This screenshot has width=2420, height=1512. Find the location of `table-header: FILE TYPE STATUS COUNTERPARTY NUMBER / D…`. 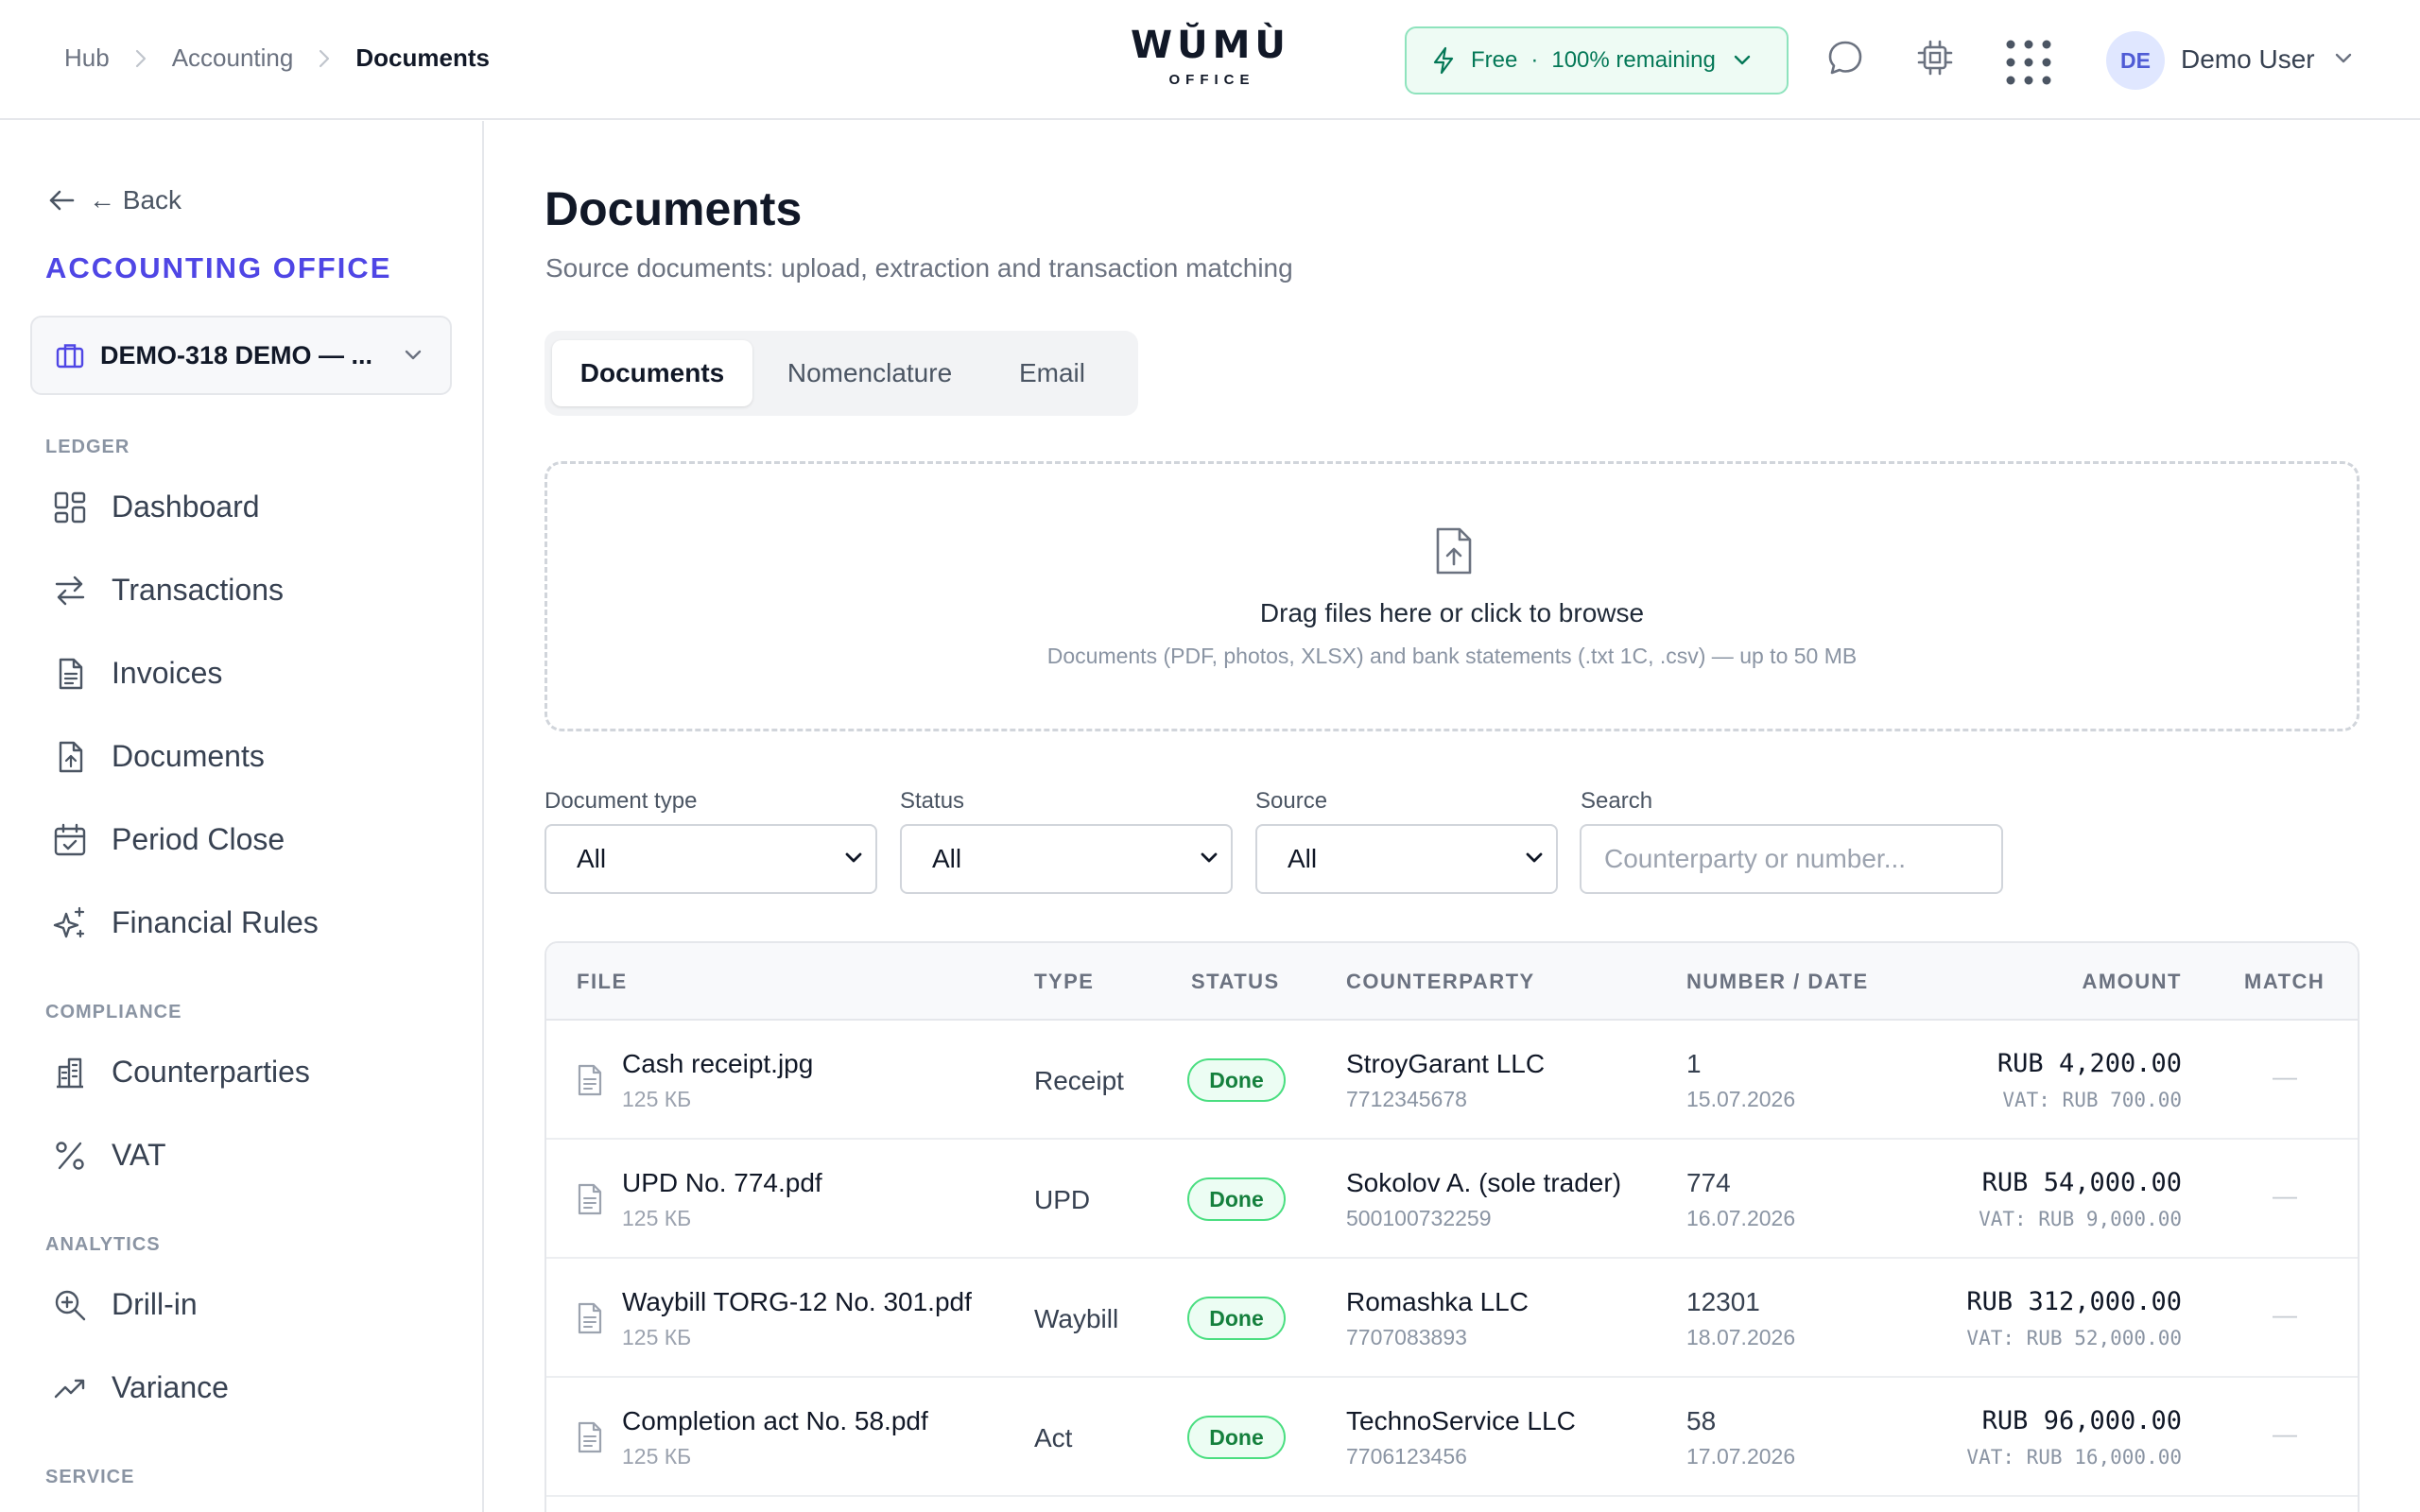

table-header: FILE TYPE STATUS COUNTERPARTY NUMBER / D… is located at coordinates (1452, 982).